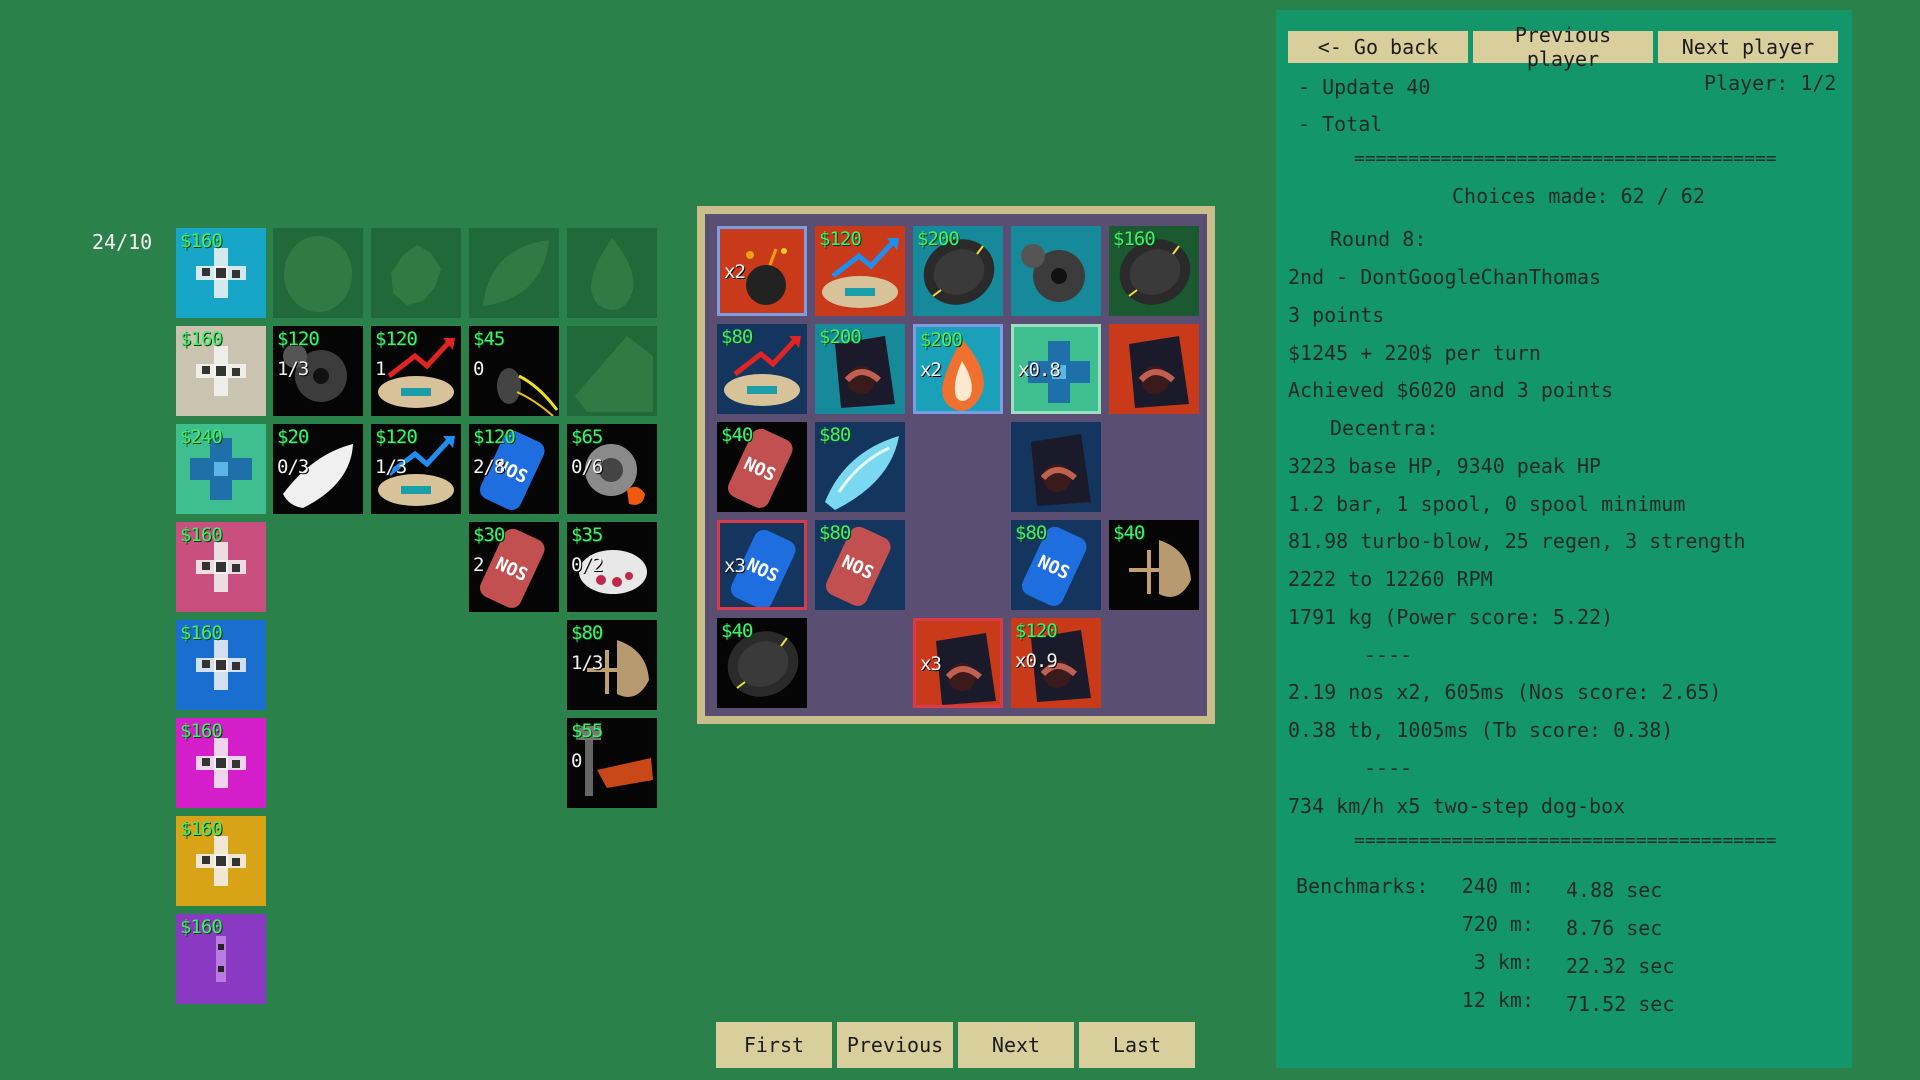 The width and height of the screenshot is (1920, 1080). What do you see at coordinates (1445, 277) in the screenshot?
I see `placement: 2nd - DontGoogleChanThomas` at bounding box center [1445, 277].